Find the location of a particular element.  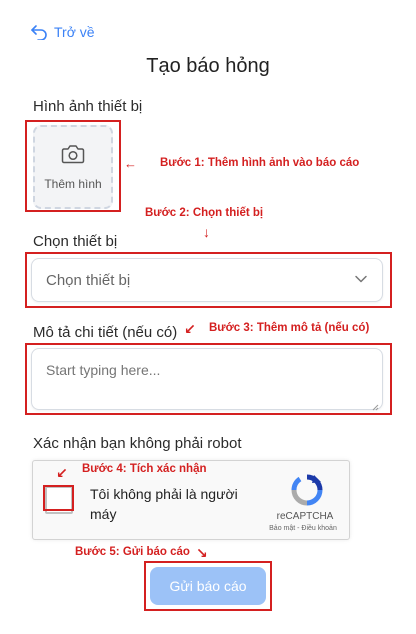

back-link: Trở về is located at coordinates (62, 32).